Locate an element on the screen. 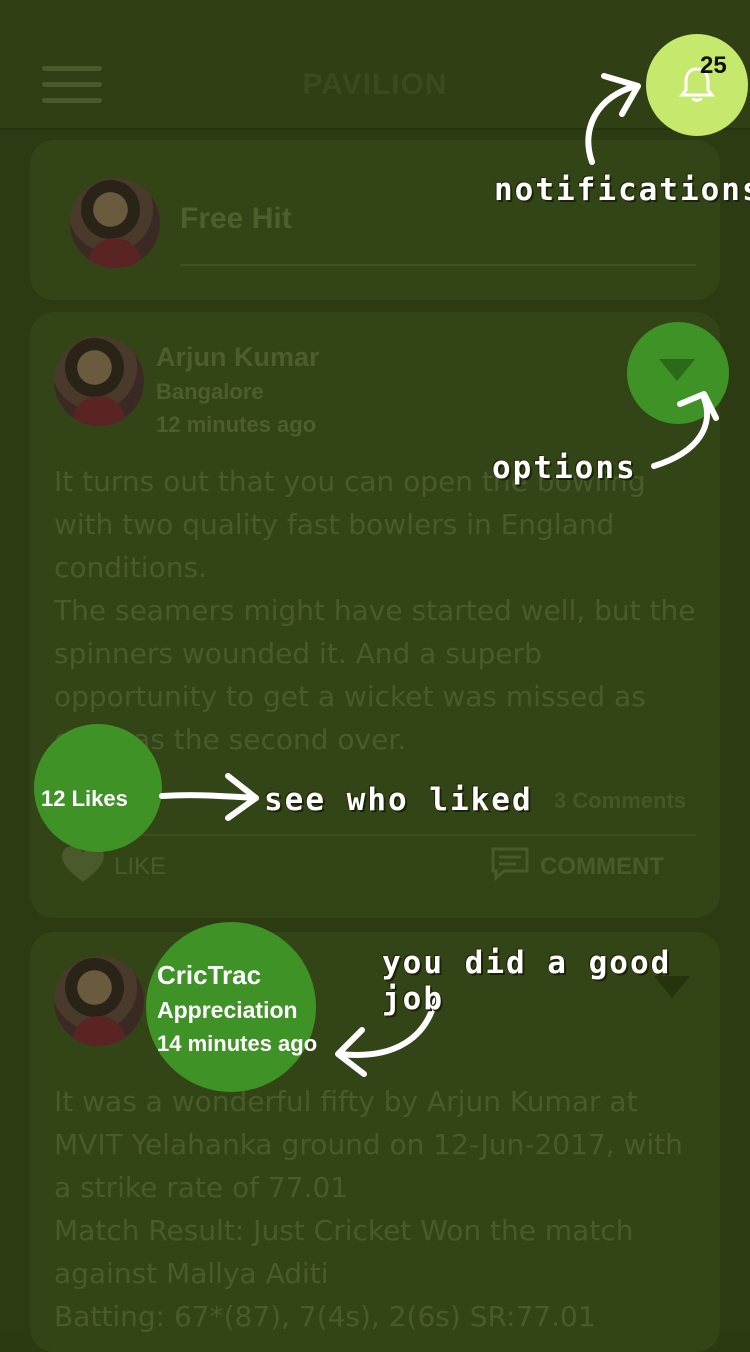 This screenshot has height=1352, width=750. callout-notifications: notifications is located at coordinates (622, 190).